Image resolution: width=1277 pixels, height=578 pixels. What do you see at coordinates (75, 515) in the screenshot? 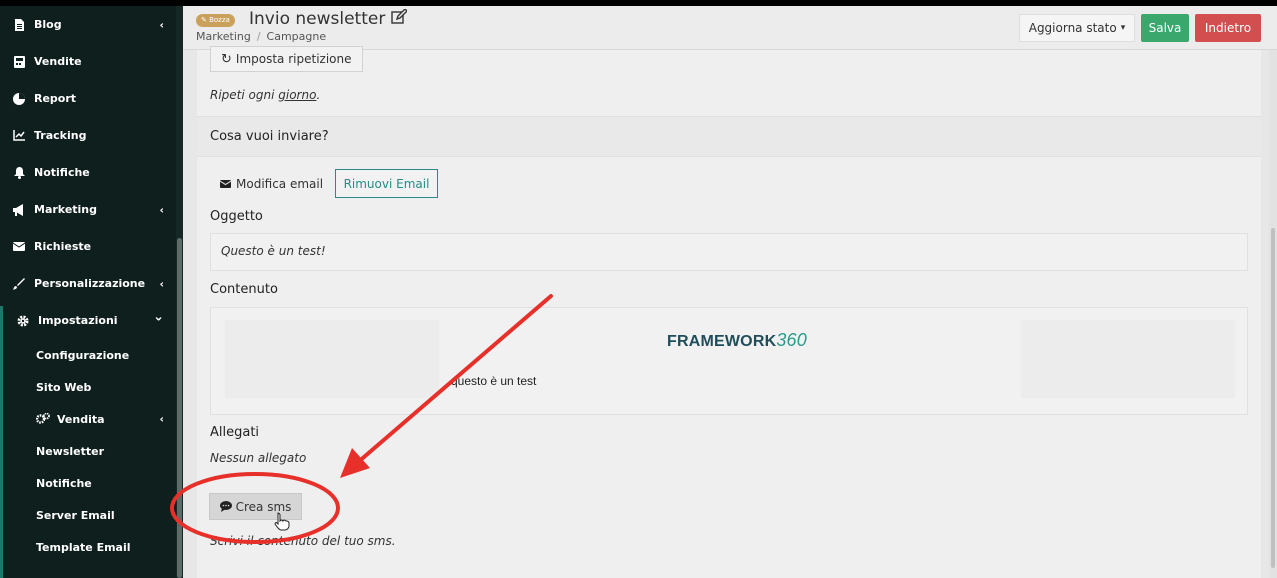
I see `sidebar-subitem-label: Server Email` at bounding box center [75, 515].